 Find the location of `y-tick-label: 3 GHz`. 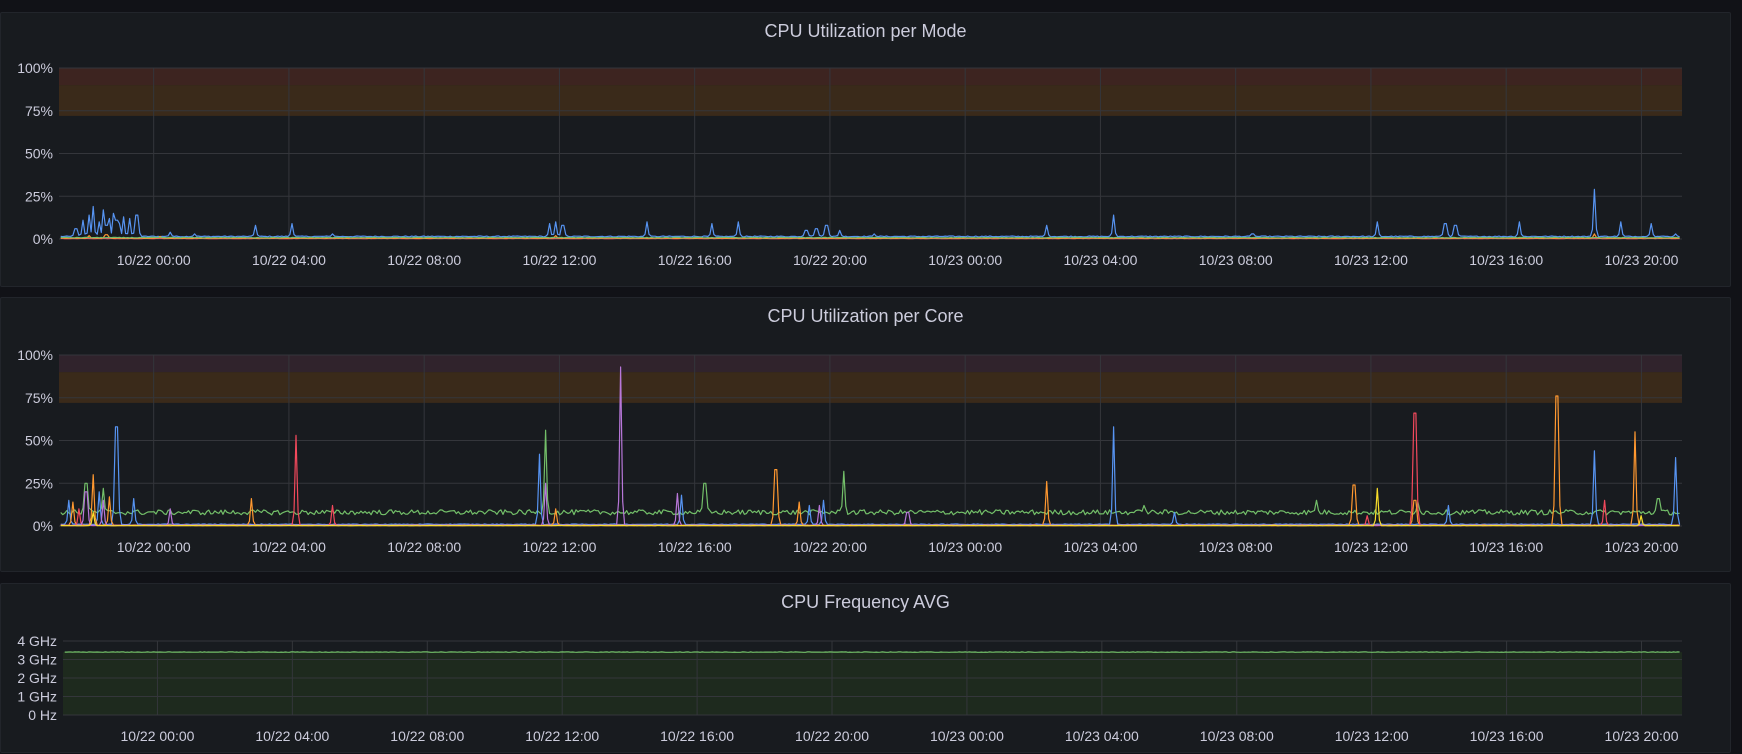

y-tick-label: 3 GHz is located at coordinates (37, 660).